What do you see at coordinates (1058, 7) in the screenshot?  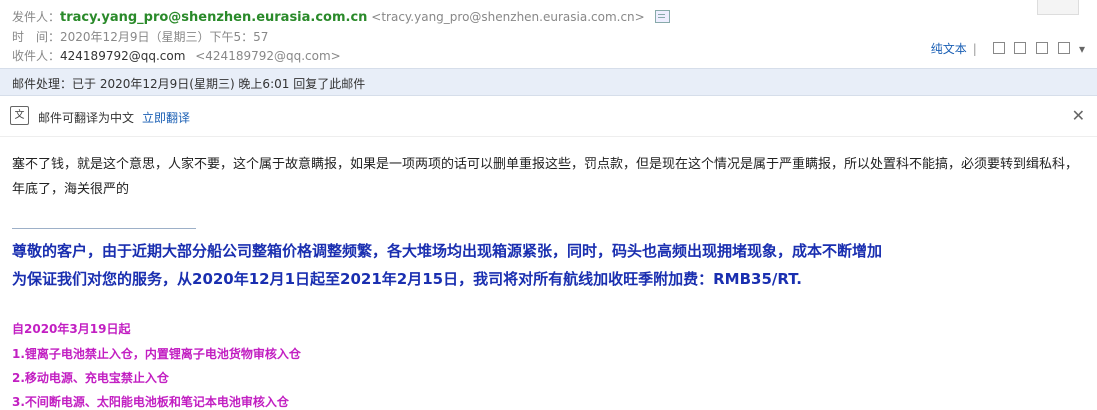 I see `sender-avatar` at bounding box center [1058, 7].